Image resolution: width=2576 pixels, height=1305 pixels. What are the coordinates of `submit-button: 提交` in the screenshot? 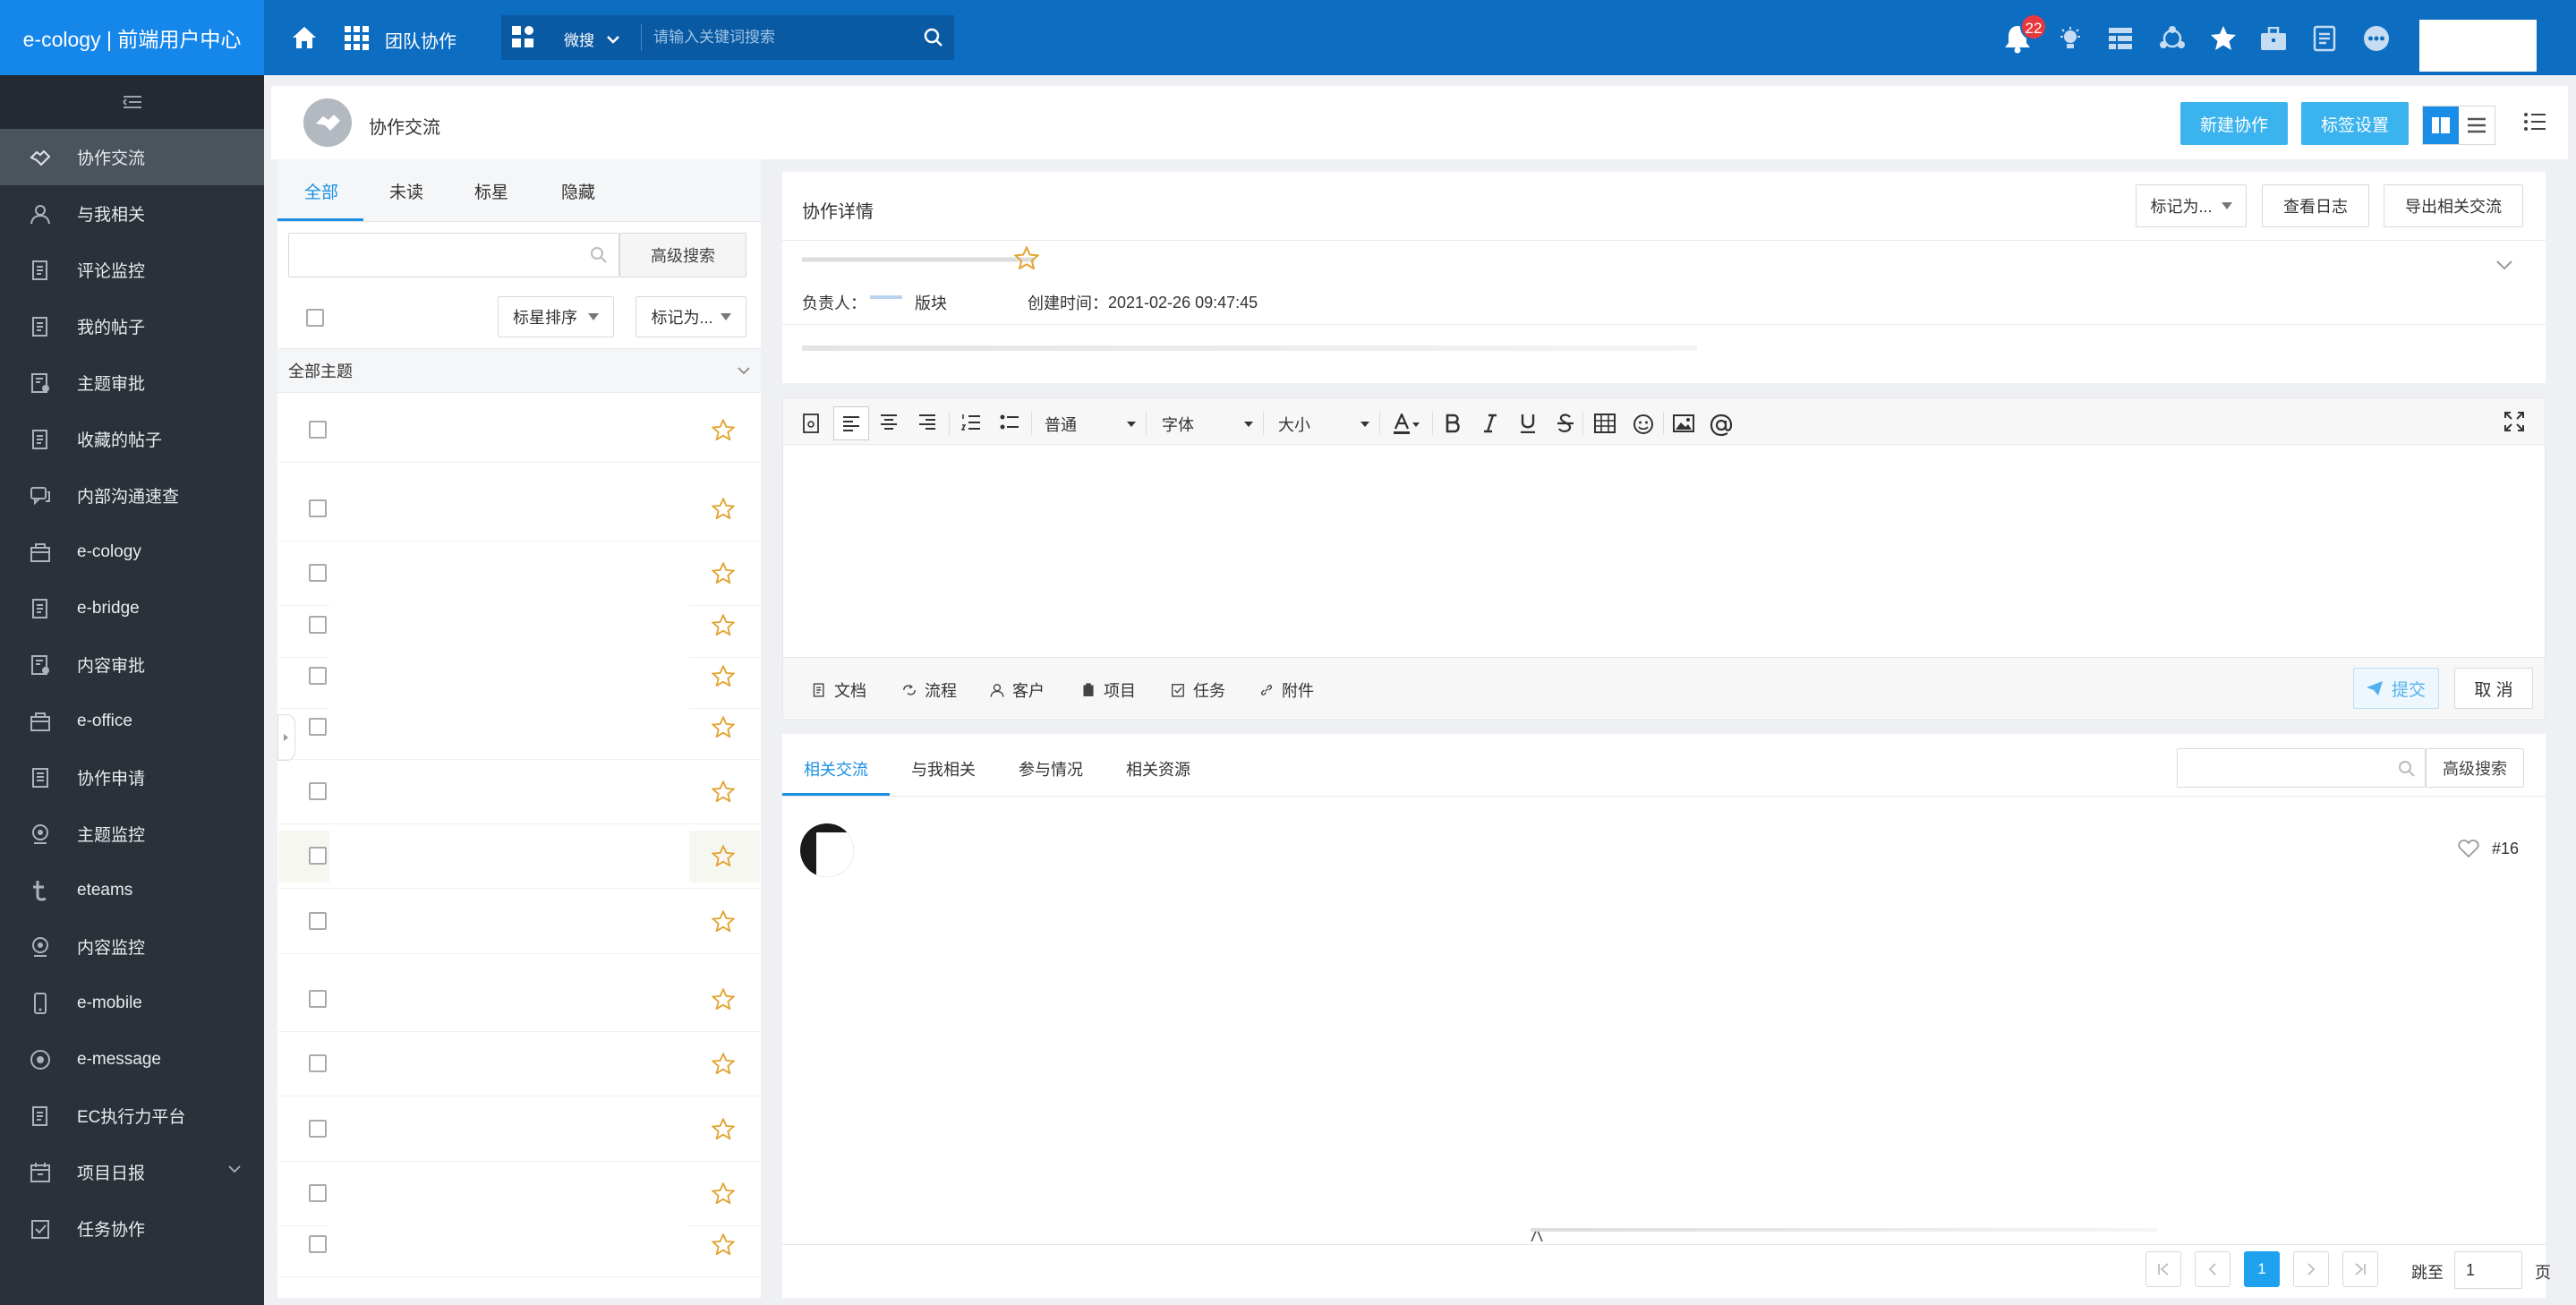 It's located at (2396, 688).